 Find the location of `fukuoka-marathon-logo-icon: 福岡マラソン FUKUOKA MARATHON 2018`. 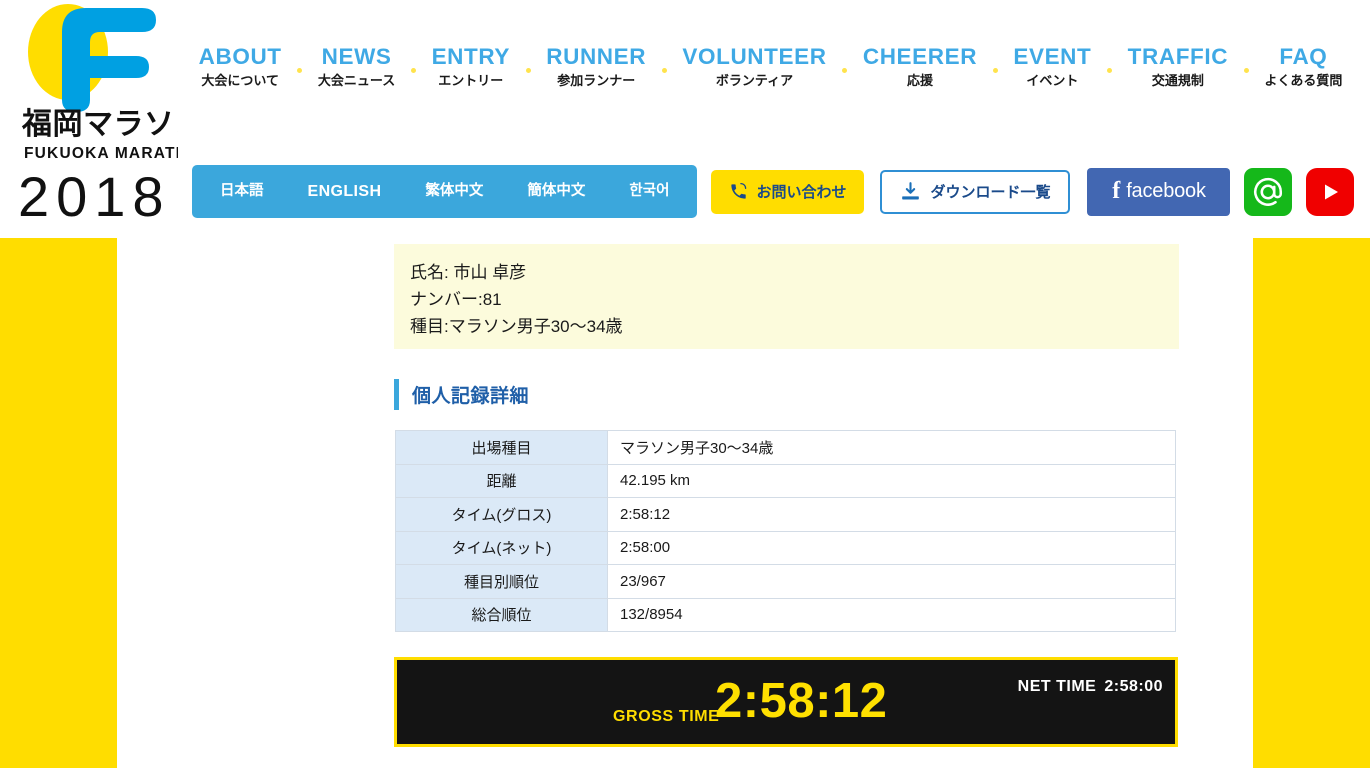

fukuoka-marathon-logo-icon: 福岡マラソン FUKUOKA MARATHON 2018 is located at coordinates (98, 115).